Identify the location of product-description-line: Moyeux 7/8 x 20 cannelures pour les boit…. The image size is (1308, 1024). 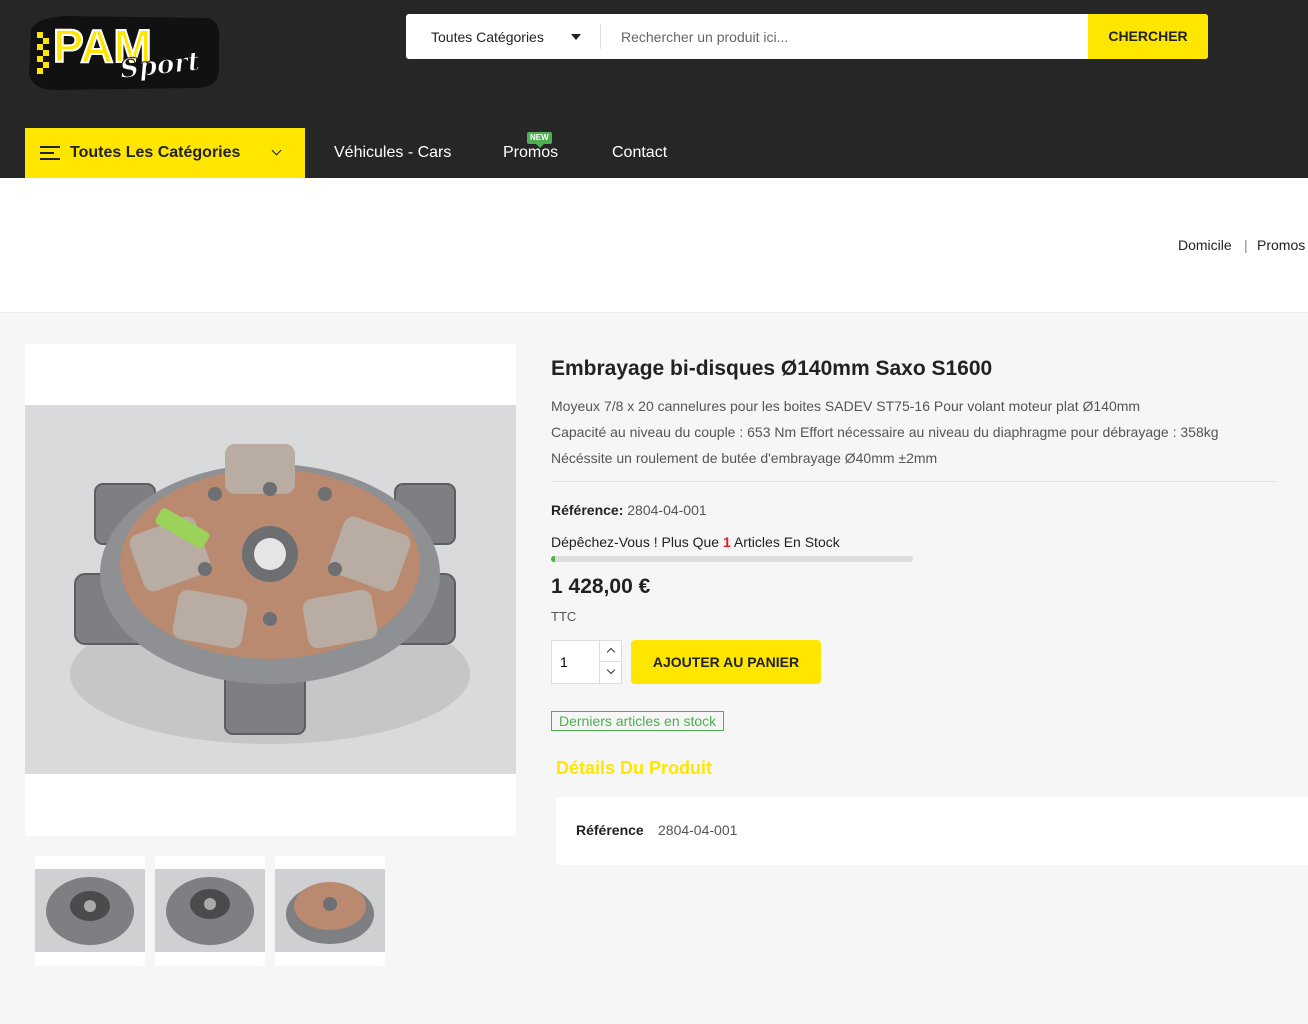
(846, 406).